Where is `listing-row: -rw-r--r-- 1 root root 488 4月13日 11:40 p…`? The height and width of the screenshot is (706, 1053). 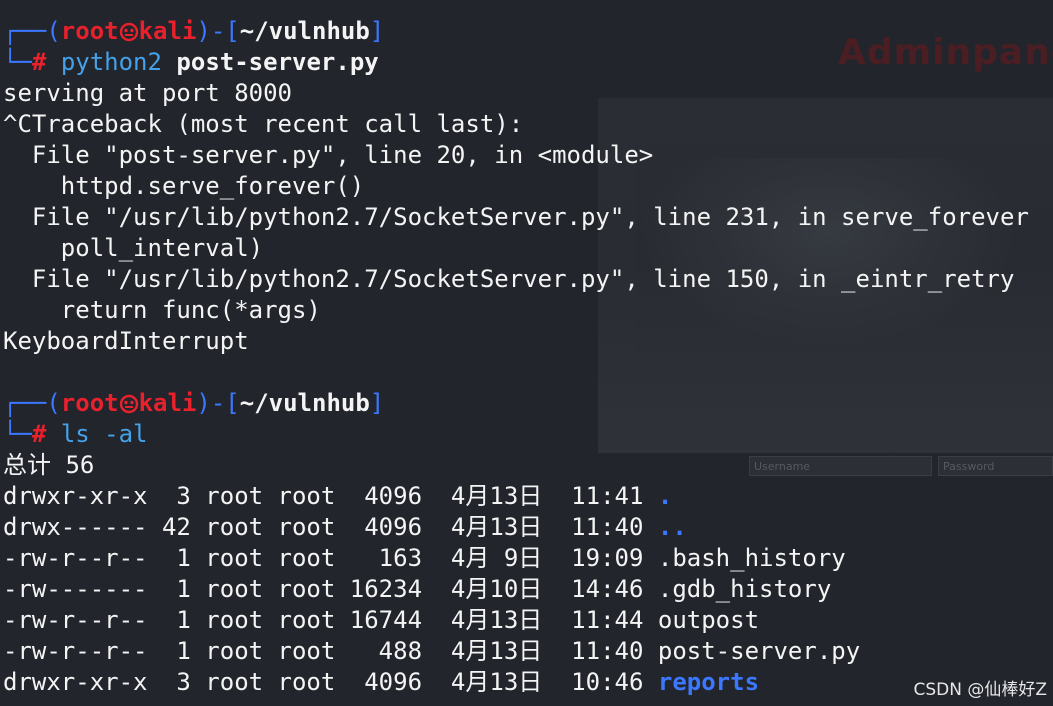
listing-row: -rw-r--r-- 1 root root 488 4月13日 11:40 p… is located at coordinates (528, 651).